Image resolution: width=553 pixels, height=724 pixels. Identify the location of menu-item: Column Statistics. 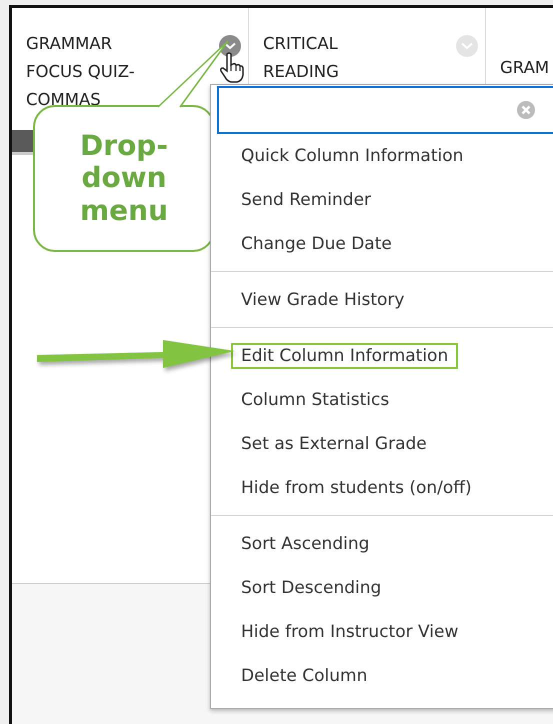
(315, 400).